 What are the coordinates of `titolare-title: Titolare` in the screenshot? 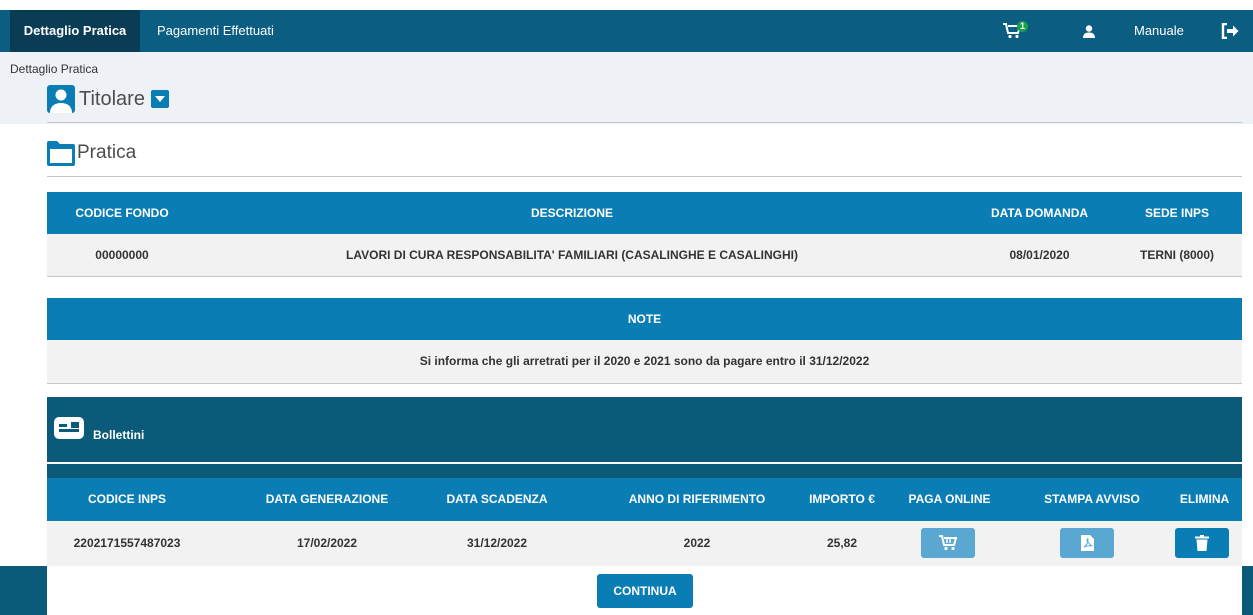 It's located at (112, 98).